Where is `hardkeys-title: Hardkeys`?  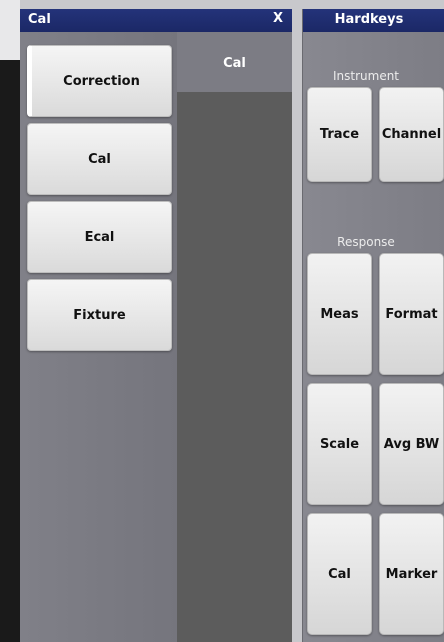
hardkeys-title: Hardkeys is located at coordinates (373, 20).